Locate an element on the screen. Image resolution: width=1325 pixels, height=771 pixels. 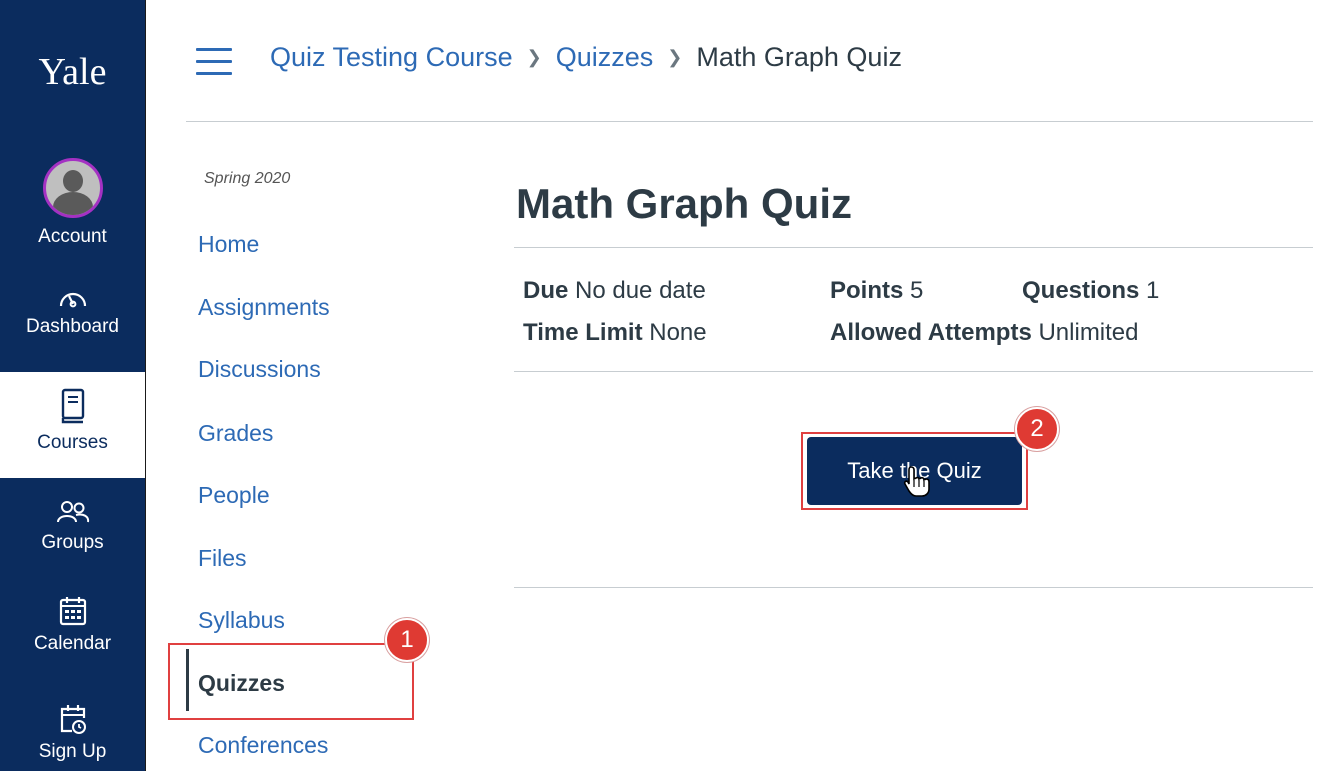
course-nav-syllabus: Syllabus is located at coordinates (241, 620).